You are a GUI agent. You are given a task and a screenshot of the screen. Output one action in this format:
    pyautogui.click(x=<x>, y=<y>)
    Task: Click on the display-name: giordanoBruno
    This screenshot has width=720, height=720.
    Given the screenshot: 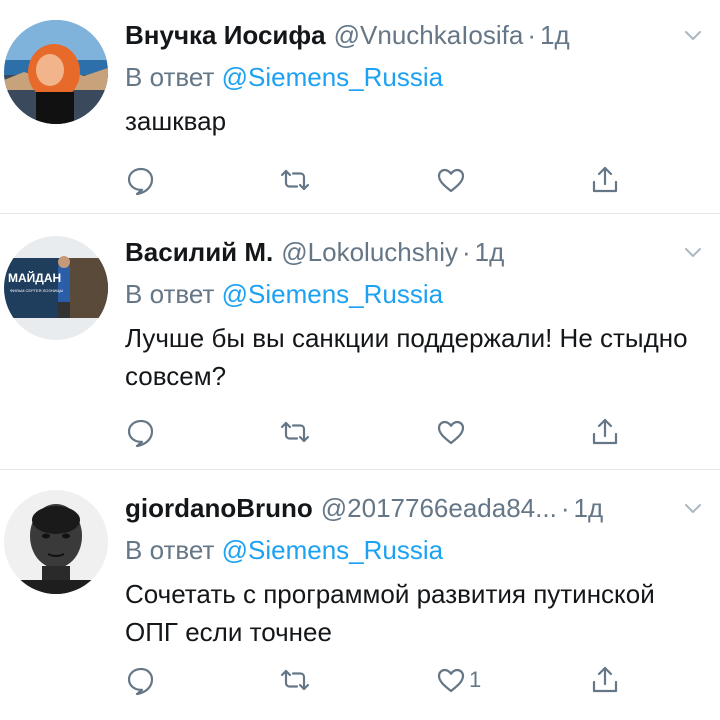 What is the action you would take?
    pyautogui.click(x=219, y=508)
    